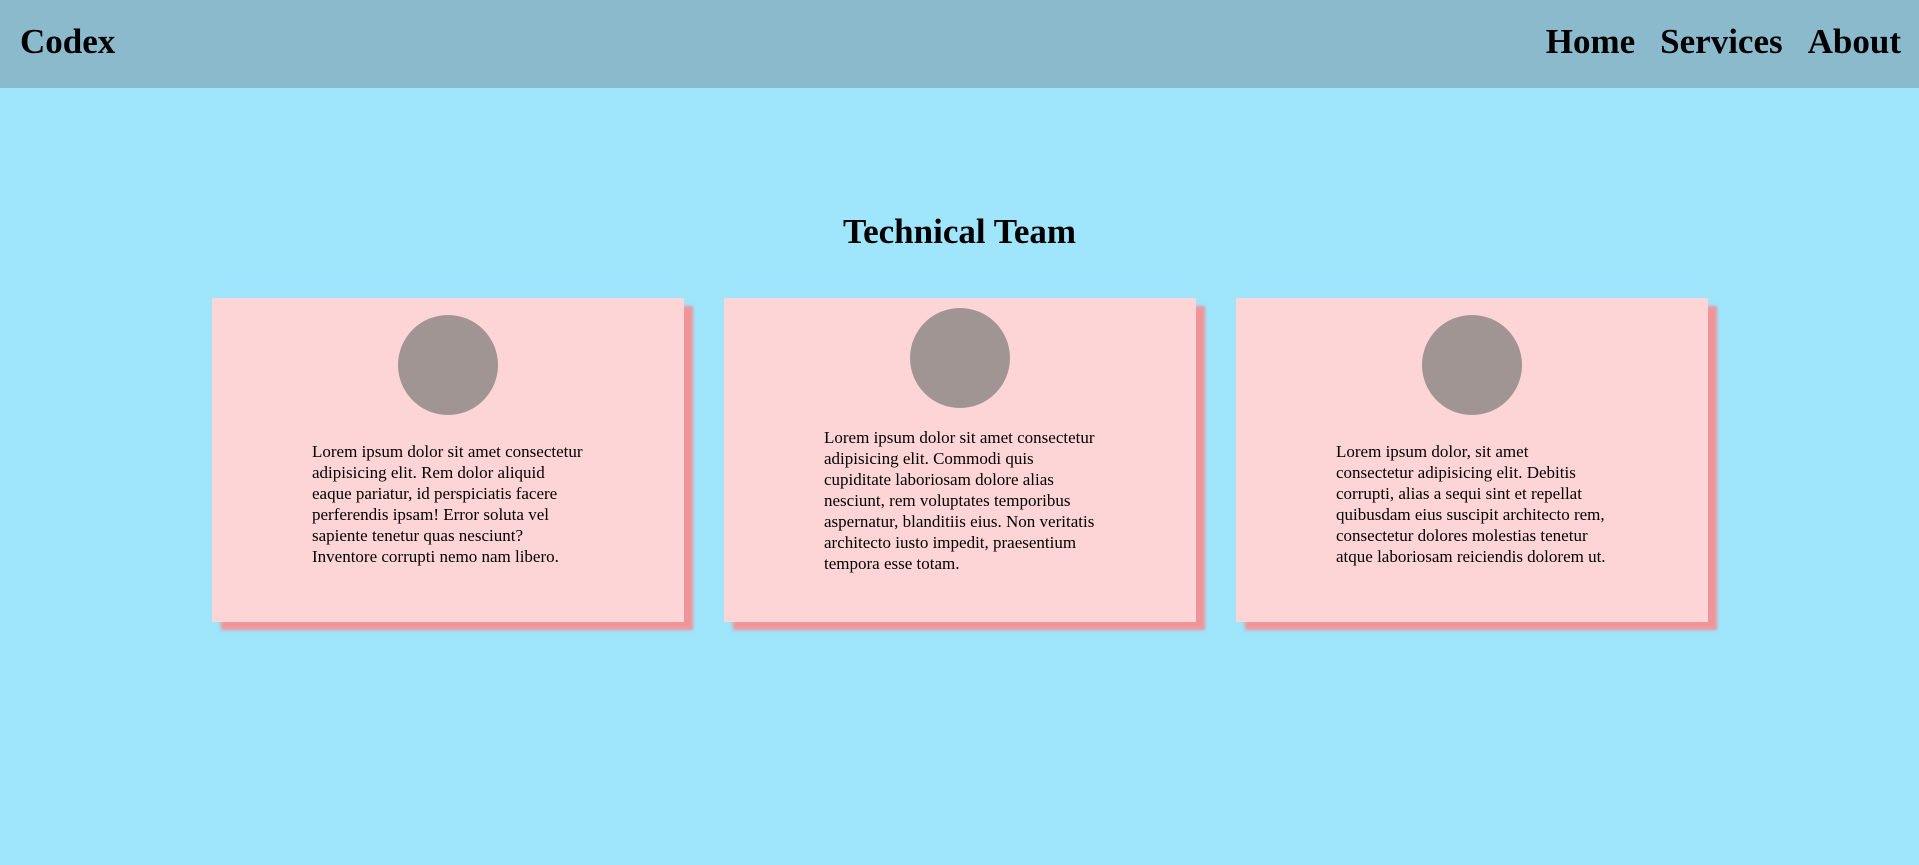  Describe the element at coordinates (959, 231) in the screenshot. I see `section-title: Technical Team` at that location.